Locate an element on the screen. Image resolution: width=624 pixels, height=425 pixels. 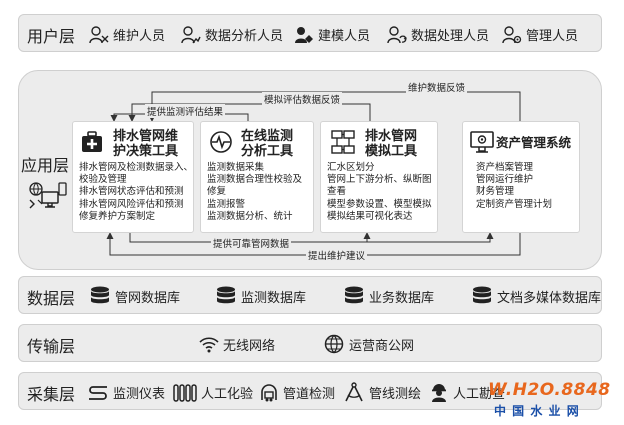
medical-kit-icon is located at coordinates (92, 141).